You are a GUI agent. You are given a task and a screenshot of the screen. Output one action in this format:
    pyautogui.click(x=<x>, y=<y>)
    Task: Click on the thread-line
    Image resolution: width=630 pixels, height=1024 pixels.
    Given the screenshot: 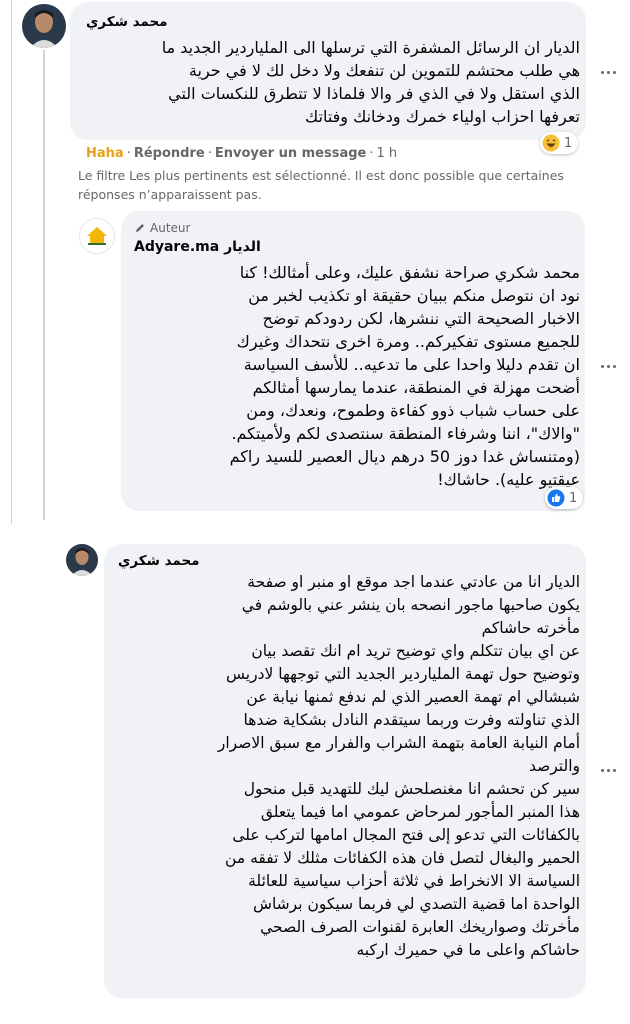 What is the action you would take?
    pyautogui.click(x=44, y=285)
    